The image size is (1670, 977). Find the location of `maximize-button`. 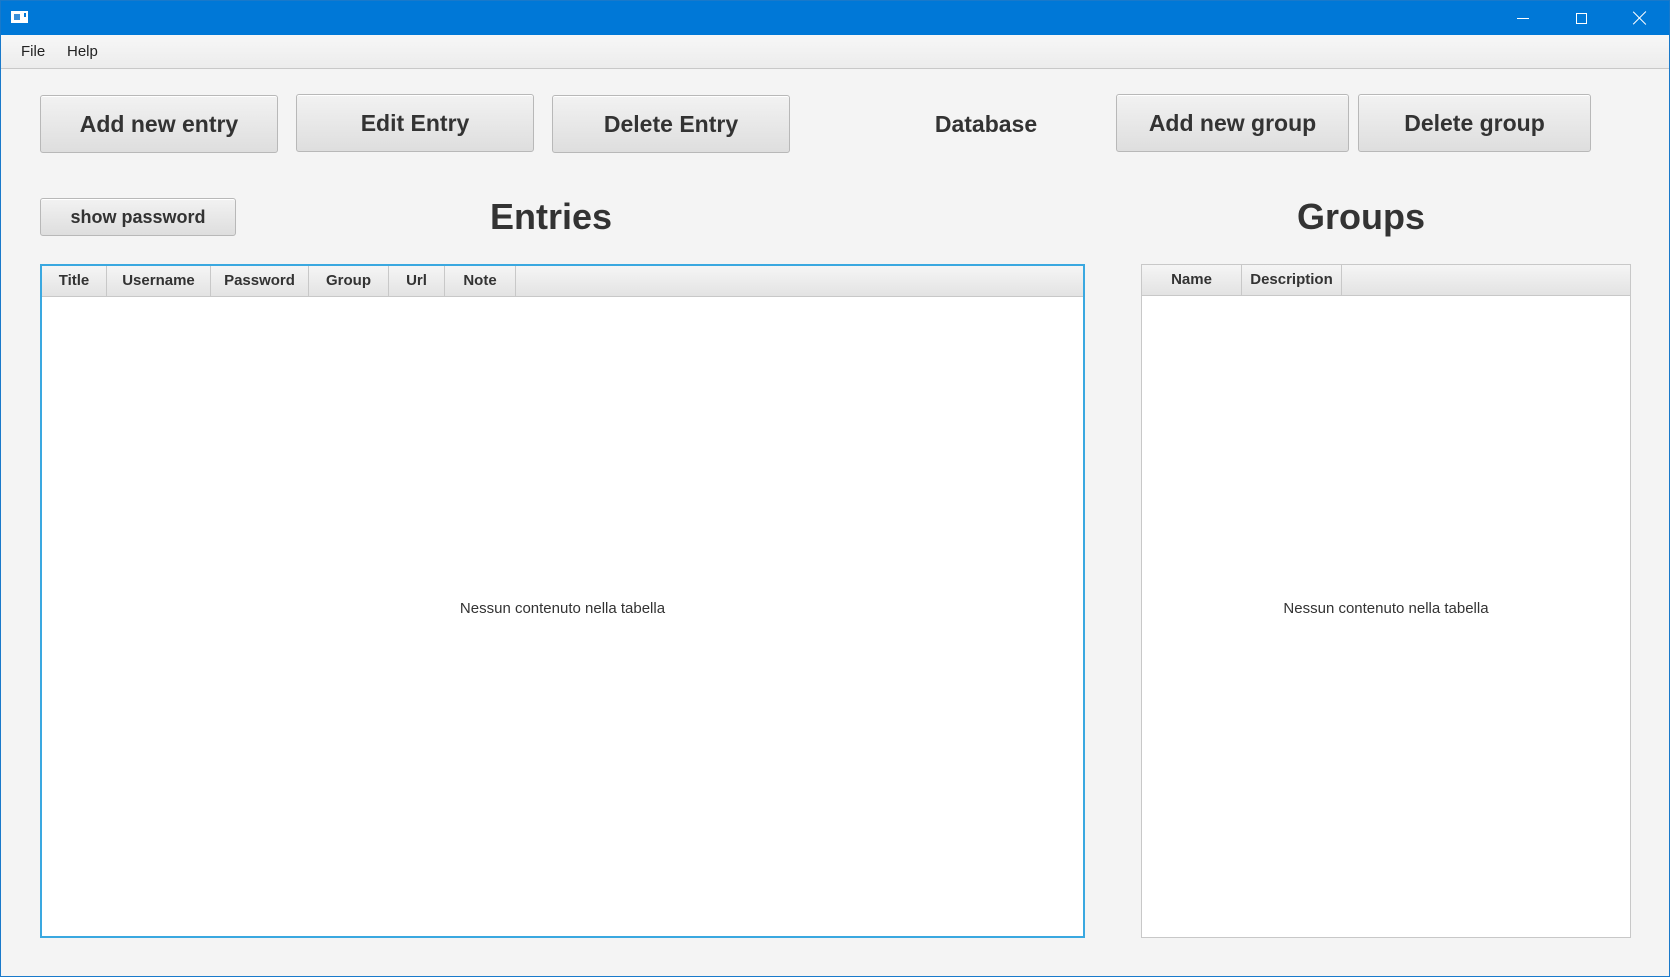

maximize-button is located at coordinates (1581, 18).